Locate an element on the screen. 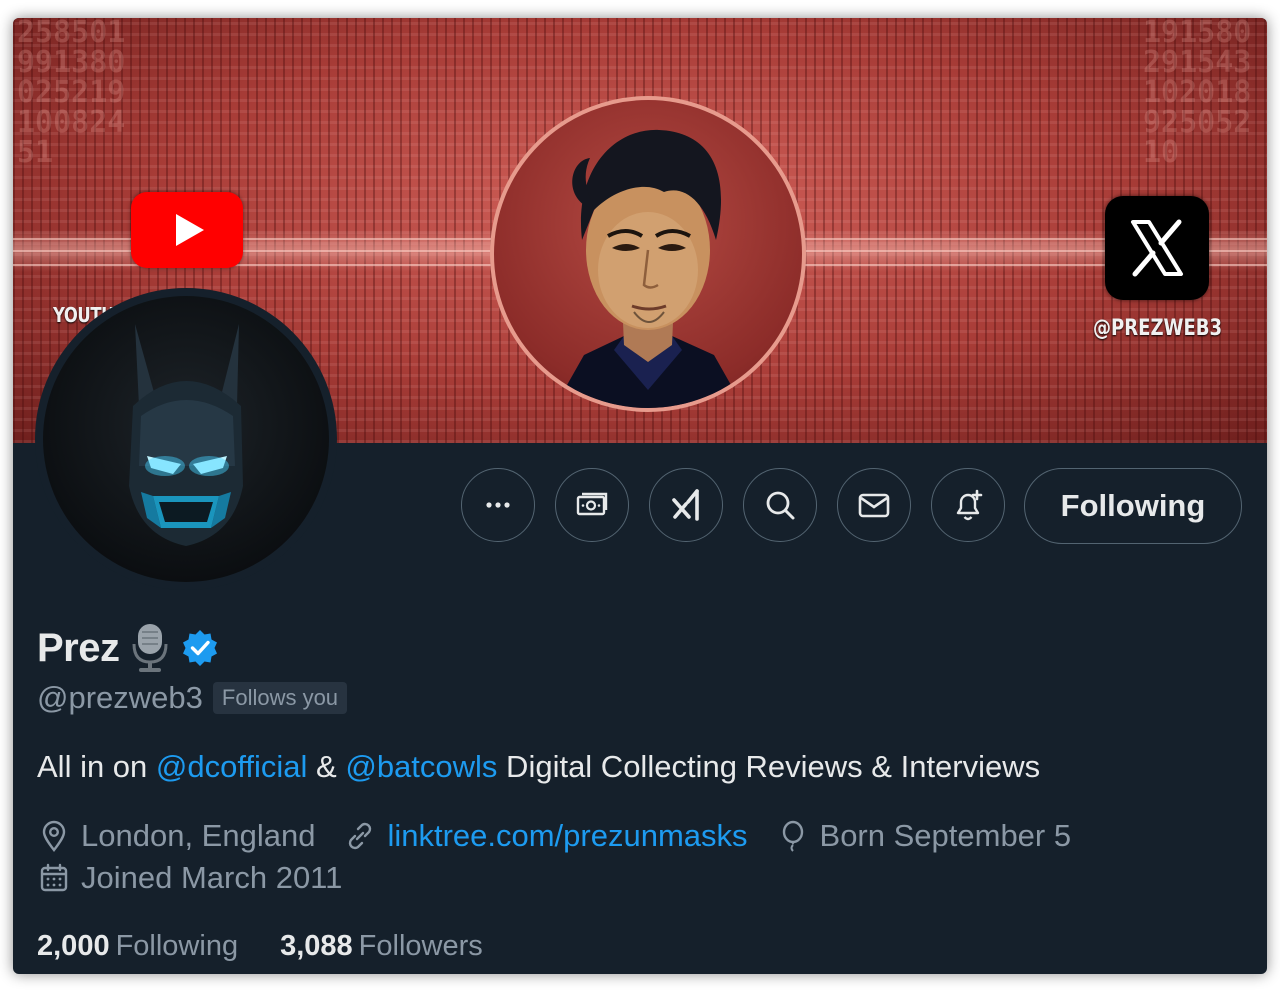 The width and height of the screenshot is (1280, 990). website-link: linktree.com/prezunmasks is located at coordinates (567, 836).